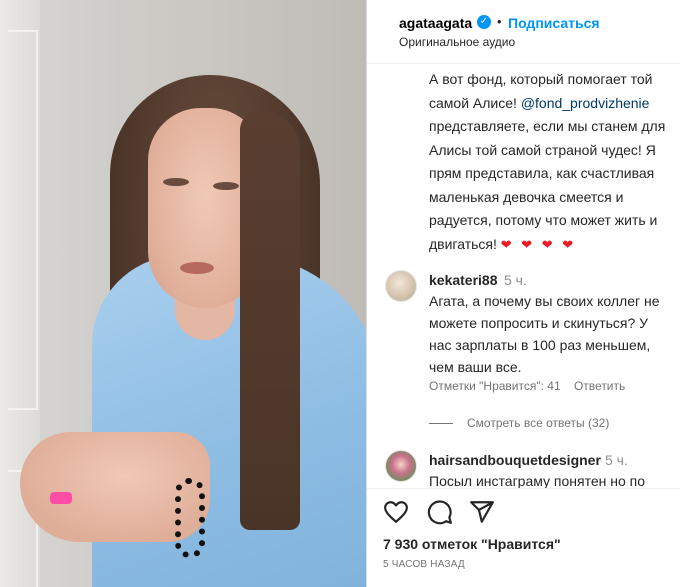 The image size is (680, 587). What do you see at coordinates (440, 512) in the screenshot?
I see `comment-icon` at bounding box center [440, 512].